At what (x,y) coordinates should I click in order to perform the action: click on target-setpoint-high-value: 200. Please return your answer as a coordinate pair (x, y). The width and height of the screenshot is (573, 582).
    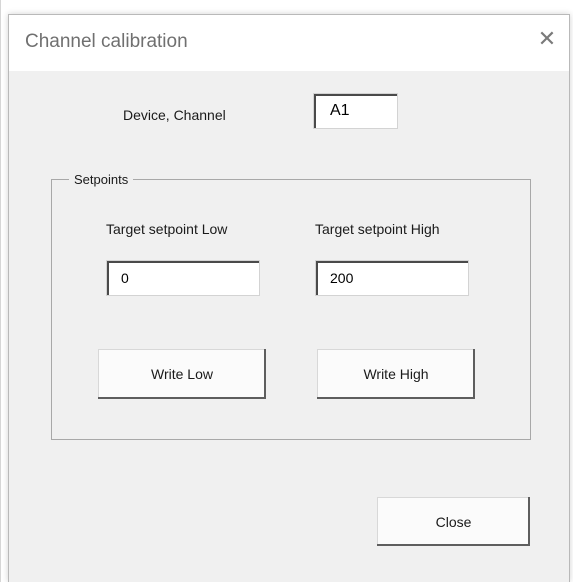
    Looking at the image, I should click on (342, 278).